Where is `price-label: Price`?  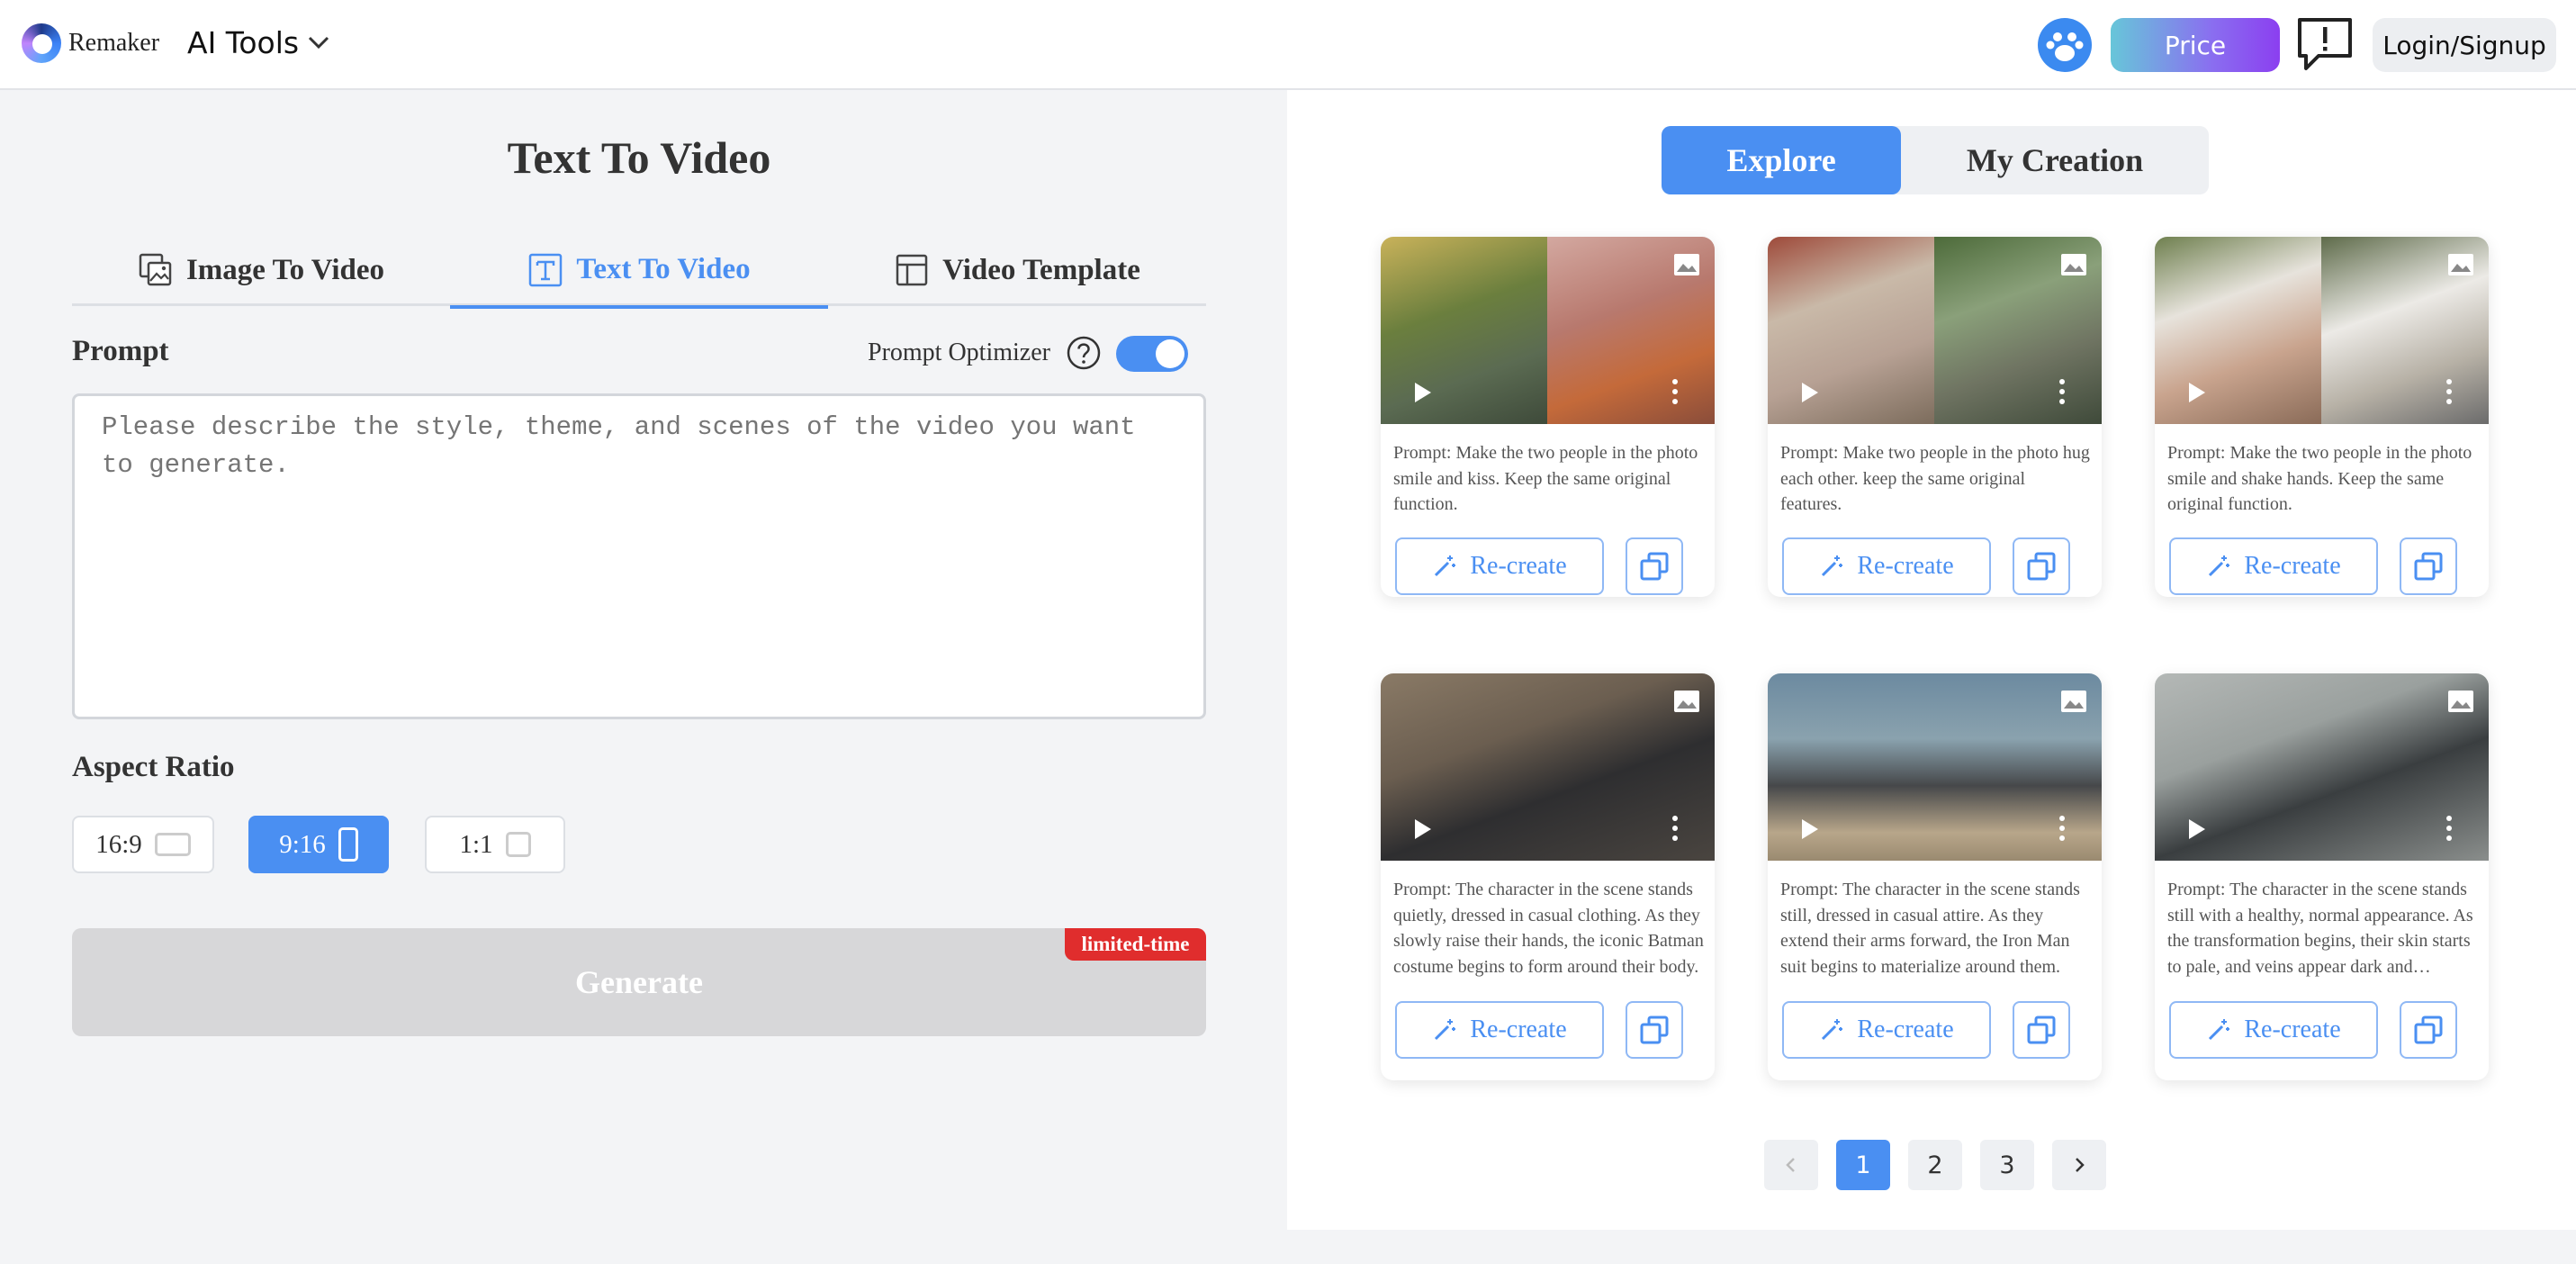 price-label: Price is located at coordinates (2195, 45).